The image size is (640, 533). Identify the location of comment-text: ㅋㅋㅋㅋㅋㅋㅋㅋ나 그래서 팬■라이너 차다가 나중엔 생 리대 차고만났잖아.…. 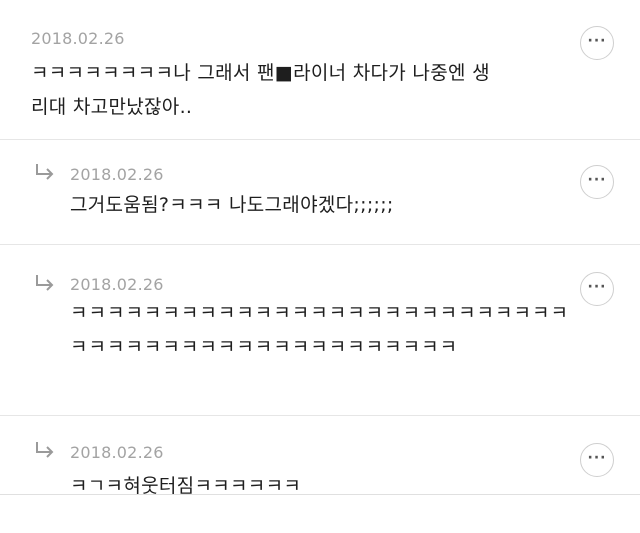
(260, 90).